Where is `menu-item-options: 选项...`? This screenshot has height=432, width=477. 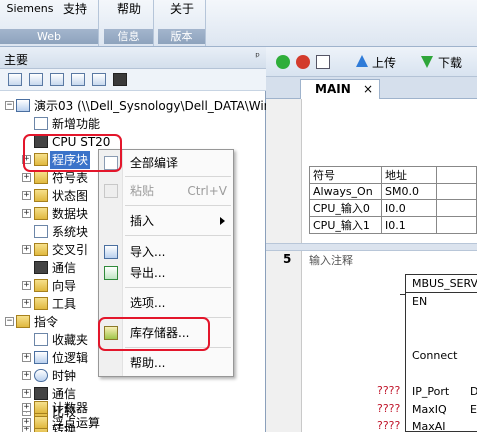
menu-item-options: 选项... is located at coordinates (166, 303).